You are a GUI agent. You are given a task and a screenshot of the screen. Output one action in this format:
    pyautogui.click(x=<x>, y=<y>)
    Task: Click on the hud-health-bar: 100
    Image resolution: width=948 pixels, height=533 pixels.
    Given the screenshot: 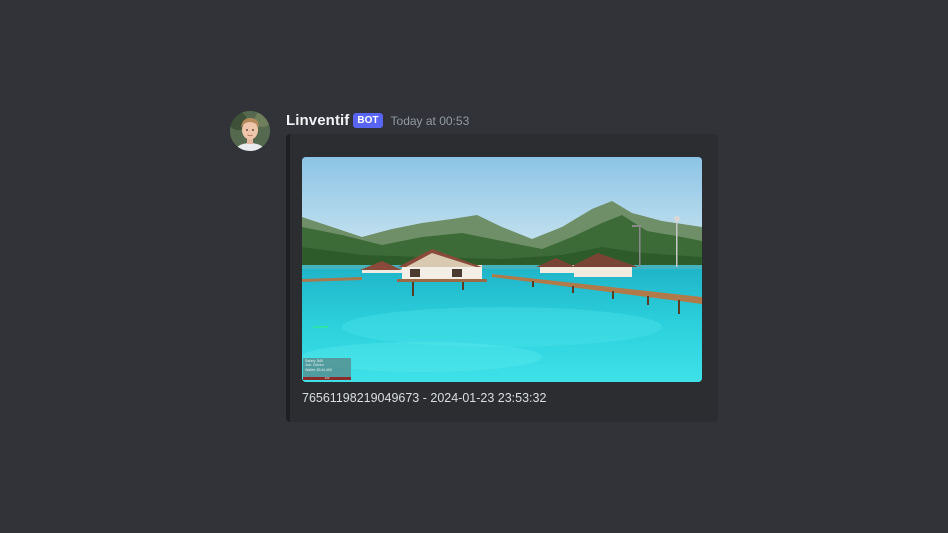 What is the action you would take?
    pyautogui.click(x=327, y=378)
    